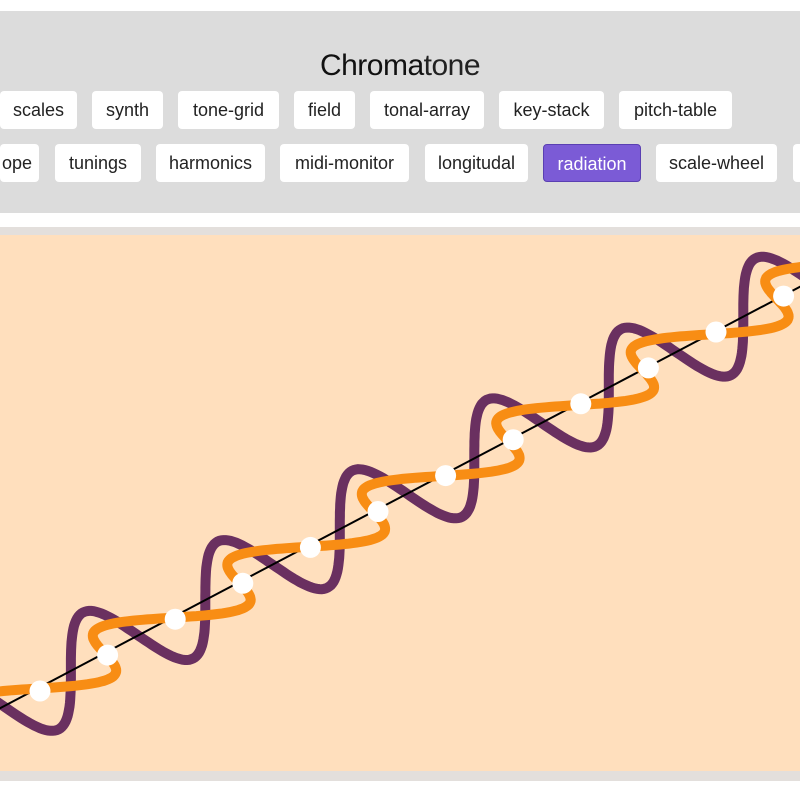 This screenshot has height=800, width=800. What do you see at coordinates (551, 110) in the screenshot?
I see `nav-tag-key-stack: key-stack` at bounding box center [551, 110].